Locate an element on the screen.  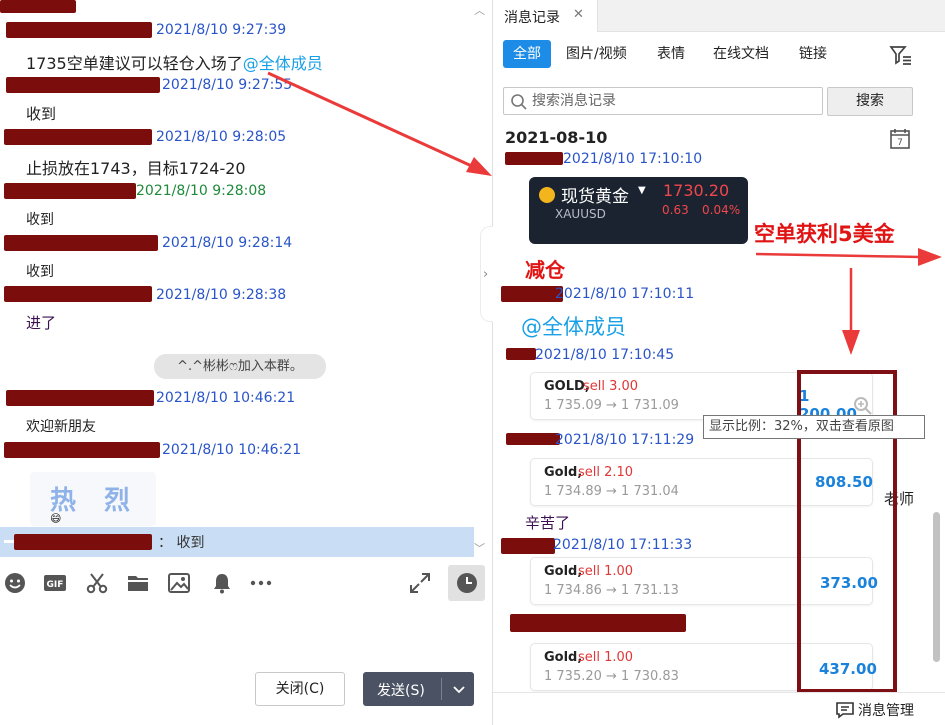
system-notice: ^.^彬彬ෆ加入本群。 is located at coordinates (240, 366).